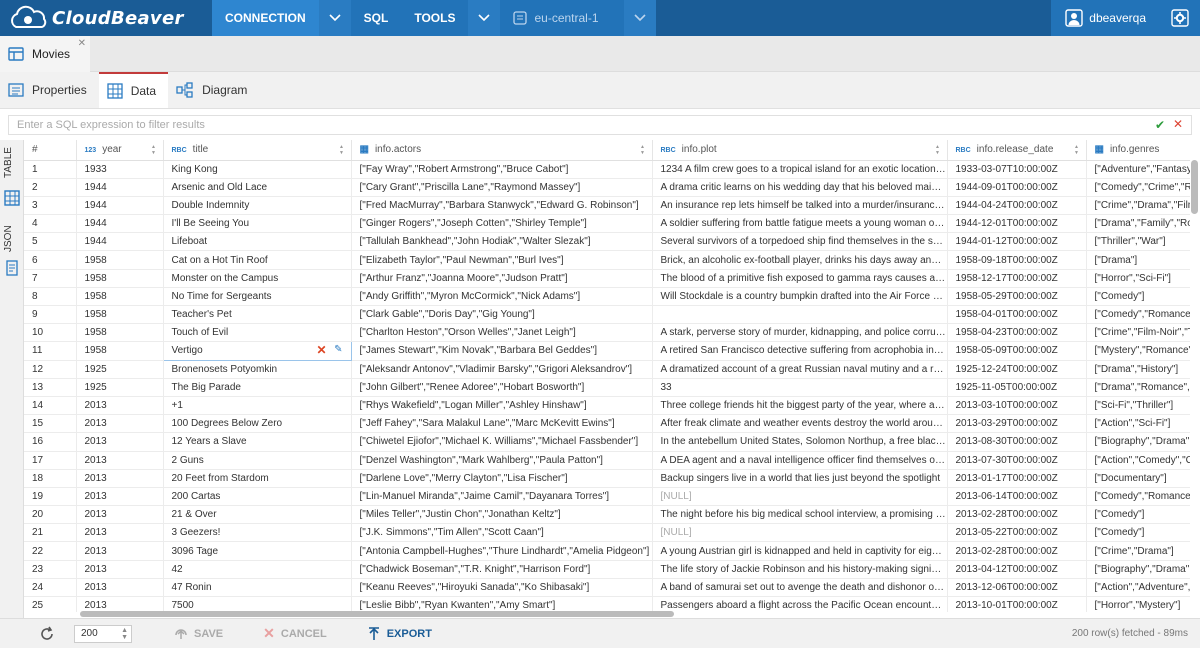  Describe the element at coordinates (50, 515) in the screenshot. I see `row-number-cell: 20` at that location.